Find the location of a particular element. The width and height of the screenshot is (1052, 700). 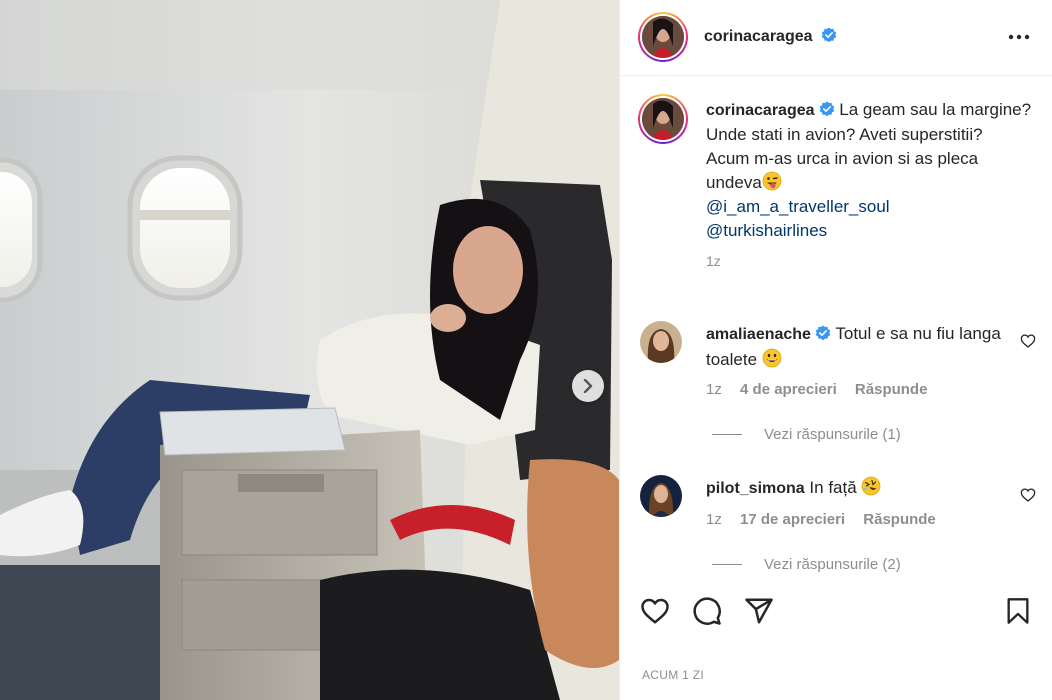

more-horizontal-icon is located at coordinates (1019, 37).